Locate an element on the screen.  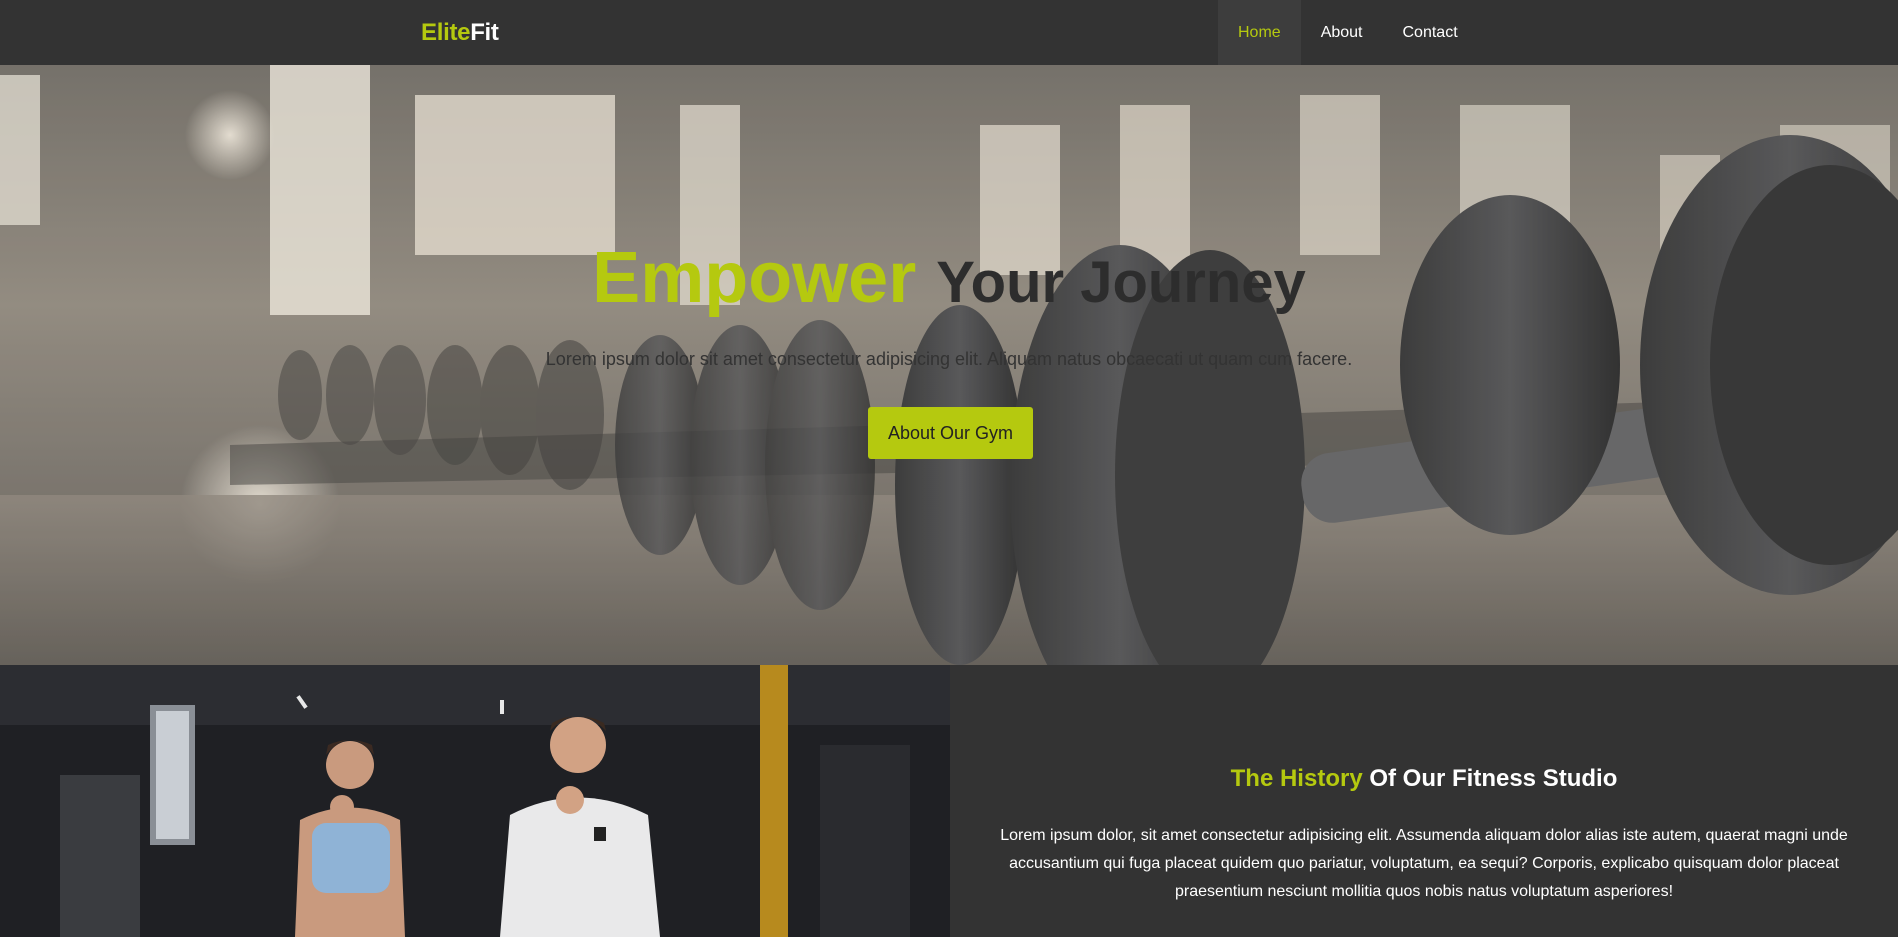
history-title-accent: The History is located at coordinates (1296, 778).